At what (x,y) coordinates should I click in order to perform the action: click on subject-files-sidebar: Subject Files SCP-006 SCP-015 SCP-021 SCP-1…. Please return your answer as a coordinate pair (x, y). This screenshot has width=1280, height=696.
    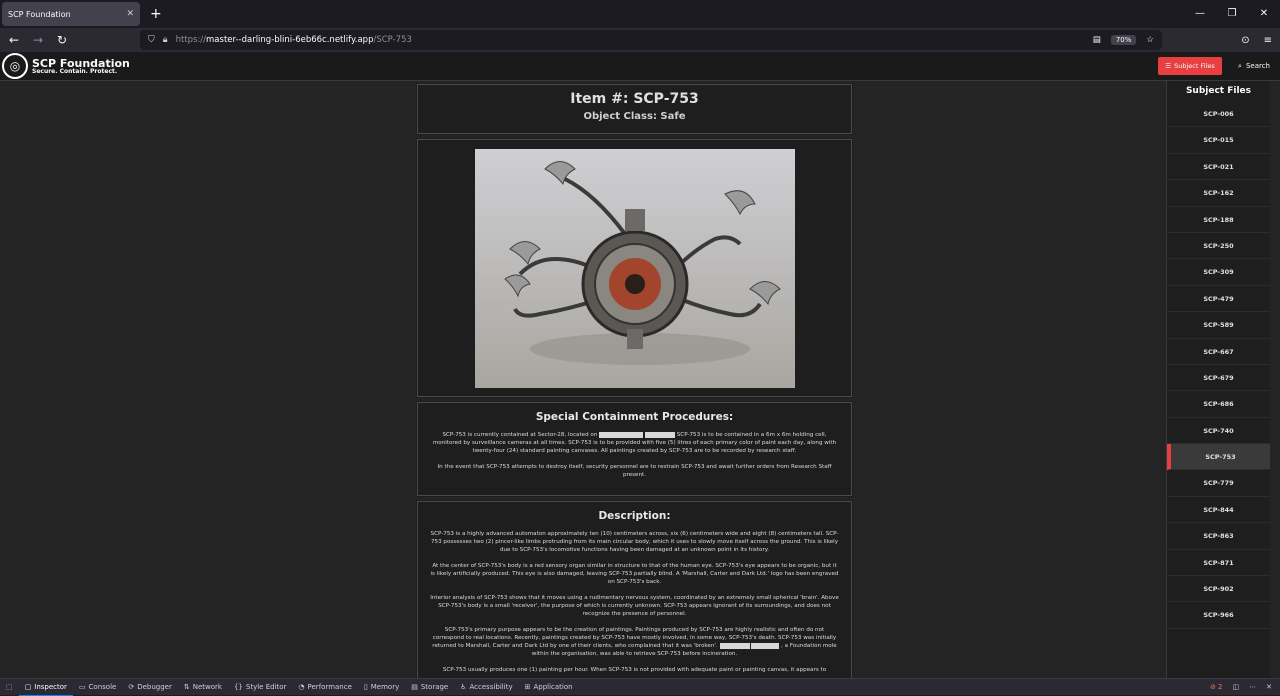
    Looking at the image, I should click on (1218, 379).